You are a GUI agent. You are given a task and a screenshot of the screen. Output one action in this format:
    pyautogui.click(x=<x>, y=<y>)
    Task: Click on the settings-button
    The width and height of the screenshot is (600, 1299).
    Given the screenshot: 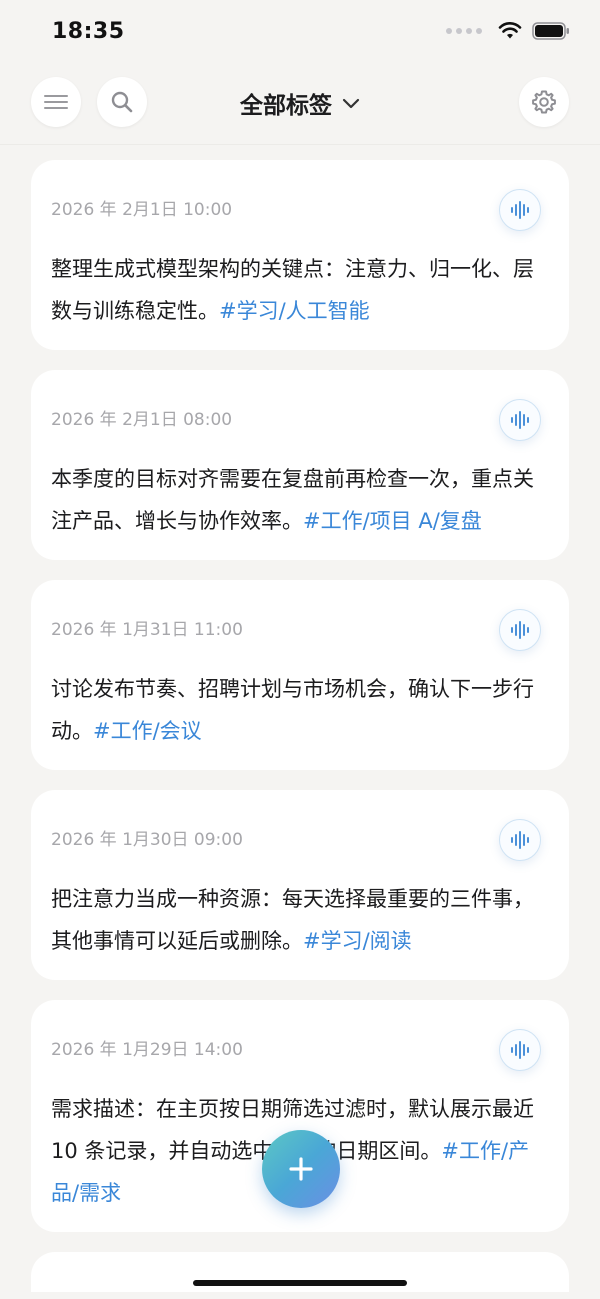 What is the action you would take?
    pyautogui.click(x=544, y=102)
    